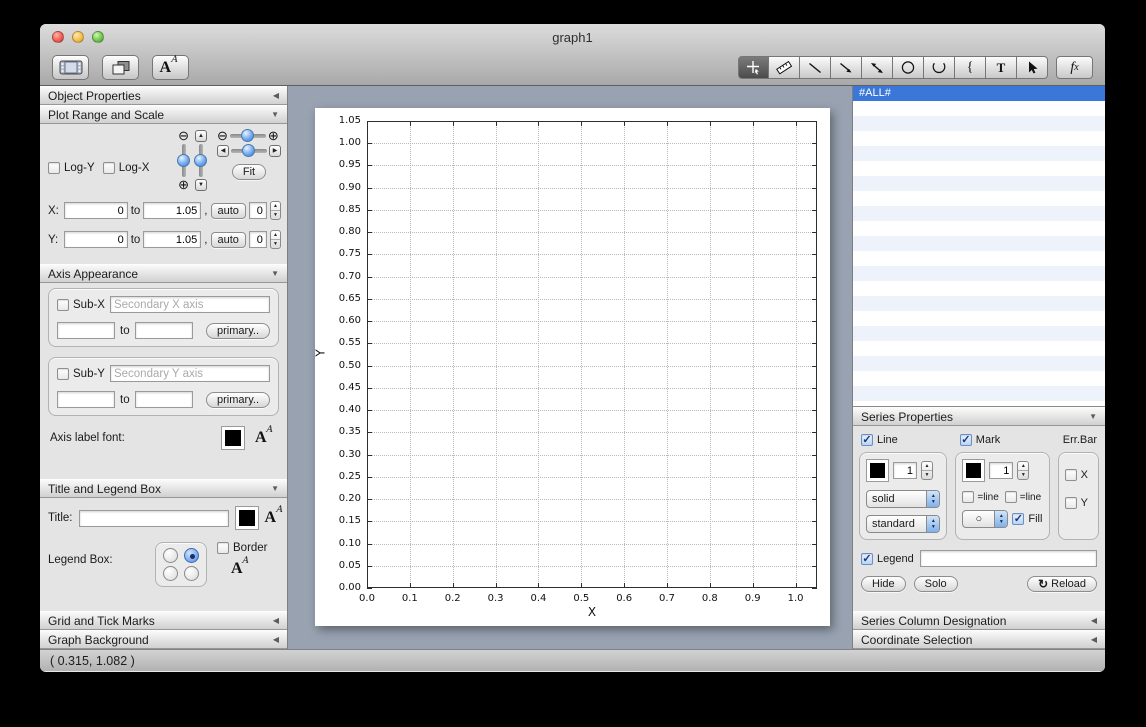 This screenshot has height=727, width=1146. I want to click on x-zoom-slider: ⊖ ⊕, so click(249, 135).